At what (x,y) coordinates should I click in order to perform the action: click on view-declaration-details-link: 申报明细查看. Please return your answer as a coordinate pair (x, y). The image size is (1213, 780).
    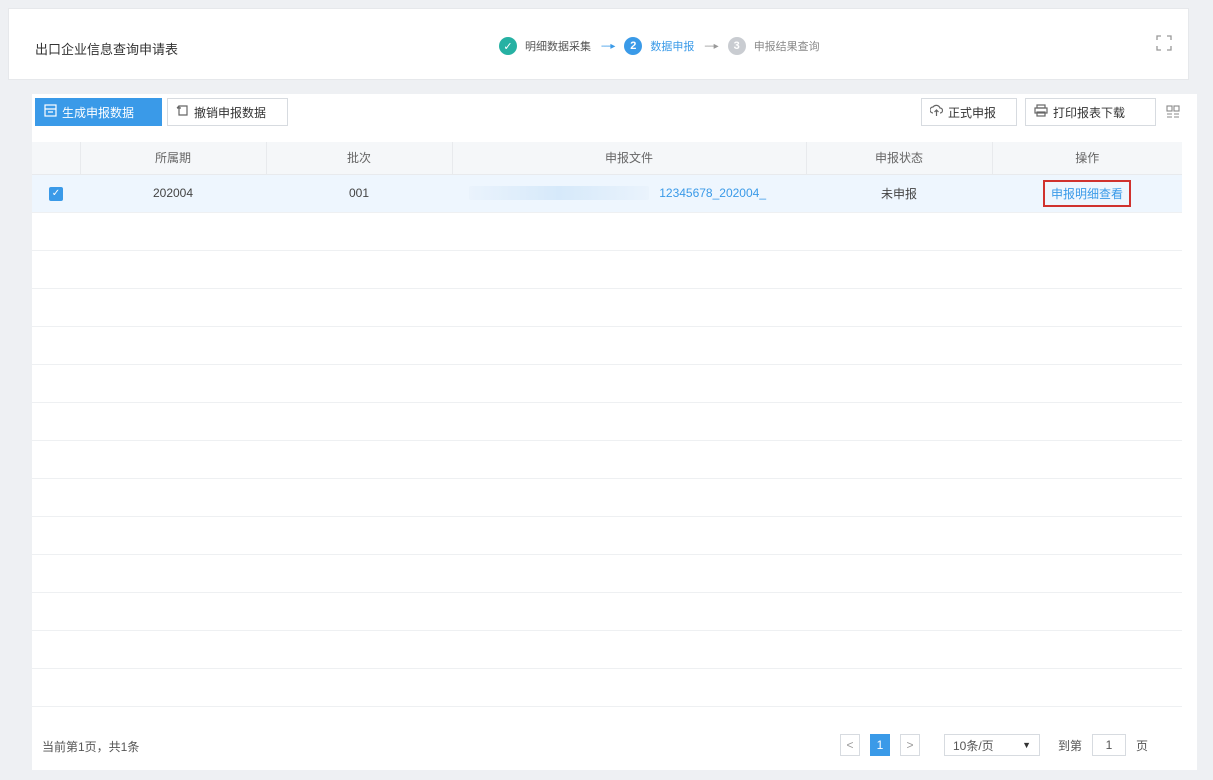
    Looking at the image, I should click on (1086, 193).